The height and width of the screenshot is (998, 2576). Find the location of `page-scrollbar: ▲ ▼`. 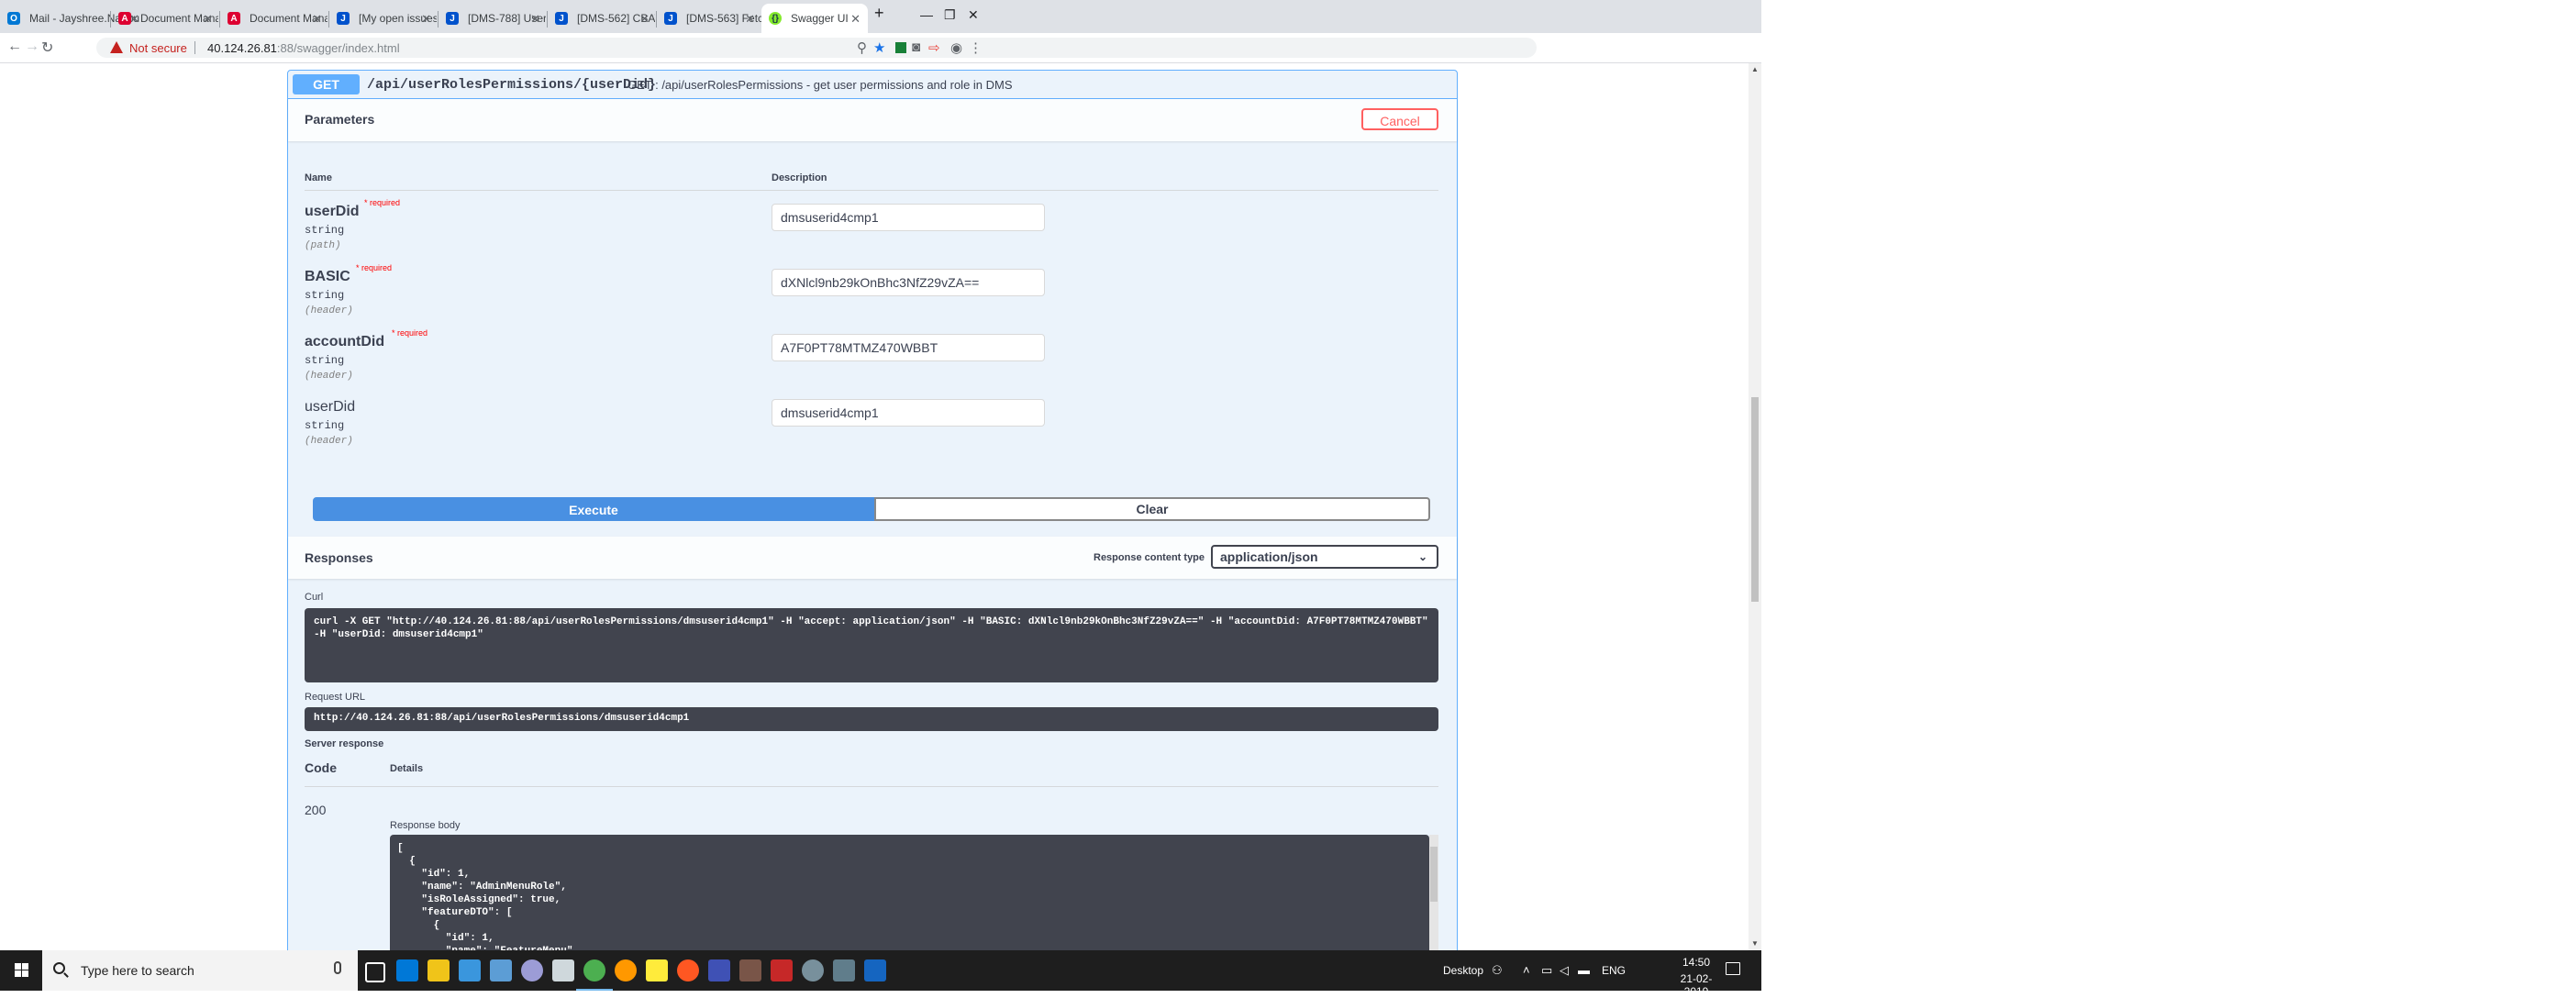

page-scrollbar: ▲ ▼ is located at coordinates (1755, 506).